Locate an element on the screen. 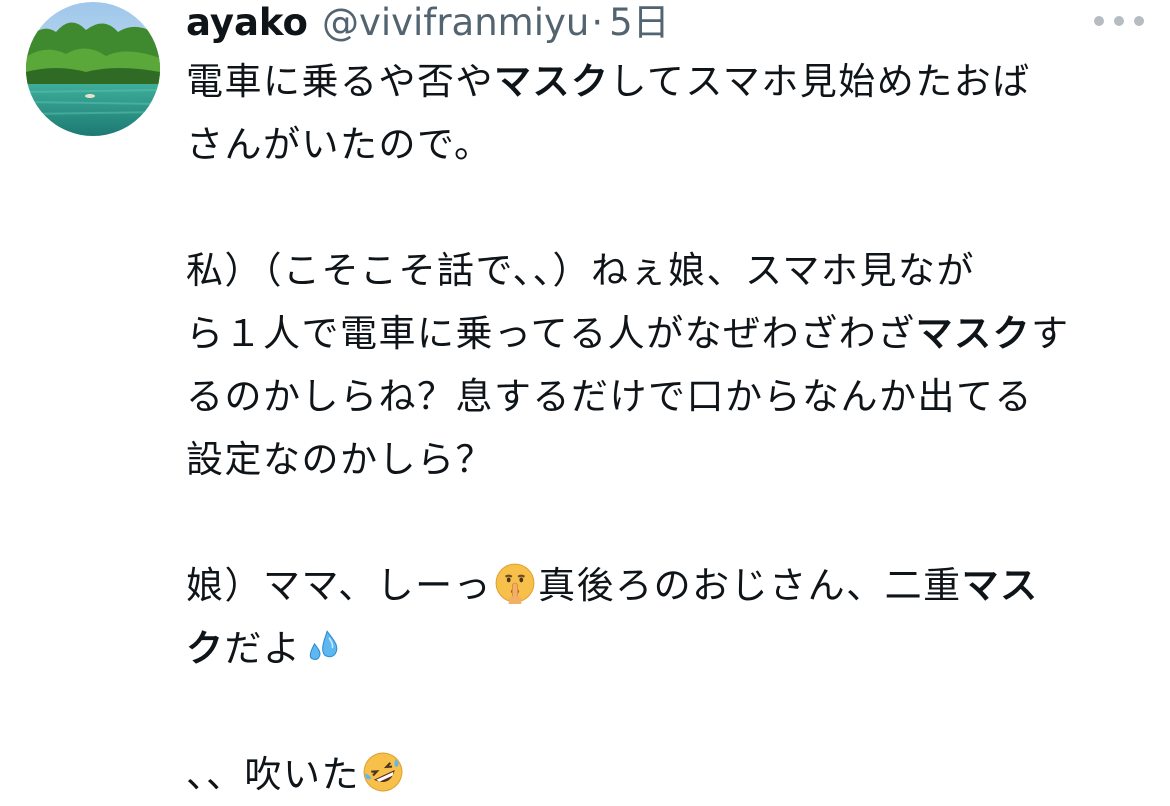 The width and height of the screenshot is (1170, 806). tweet-line: るのかしらね？息するだけで口からなんか出てる is located at coordinates (661, 396).